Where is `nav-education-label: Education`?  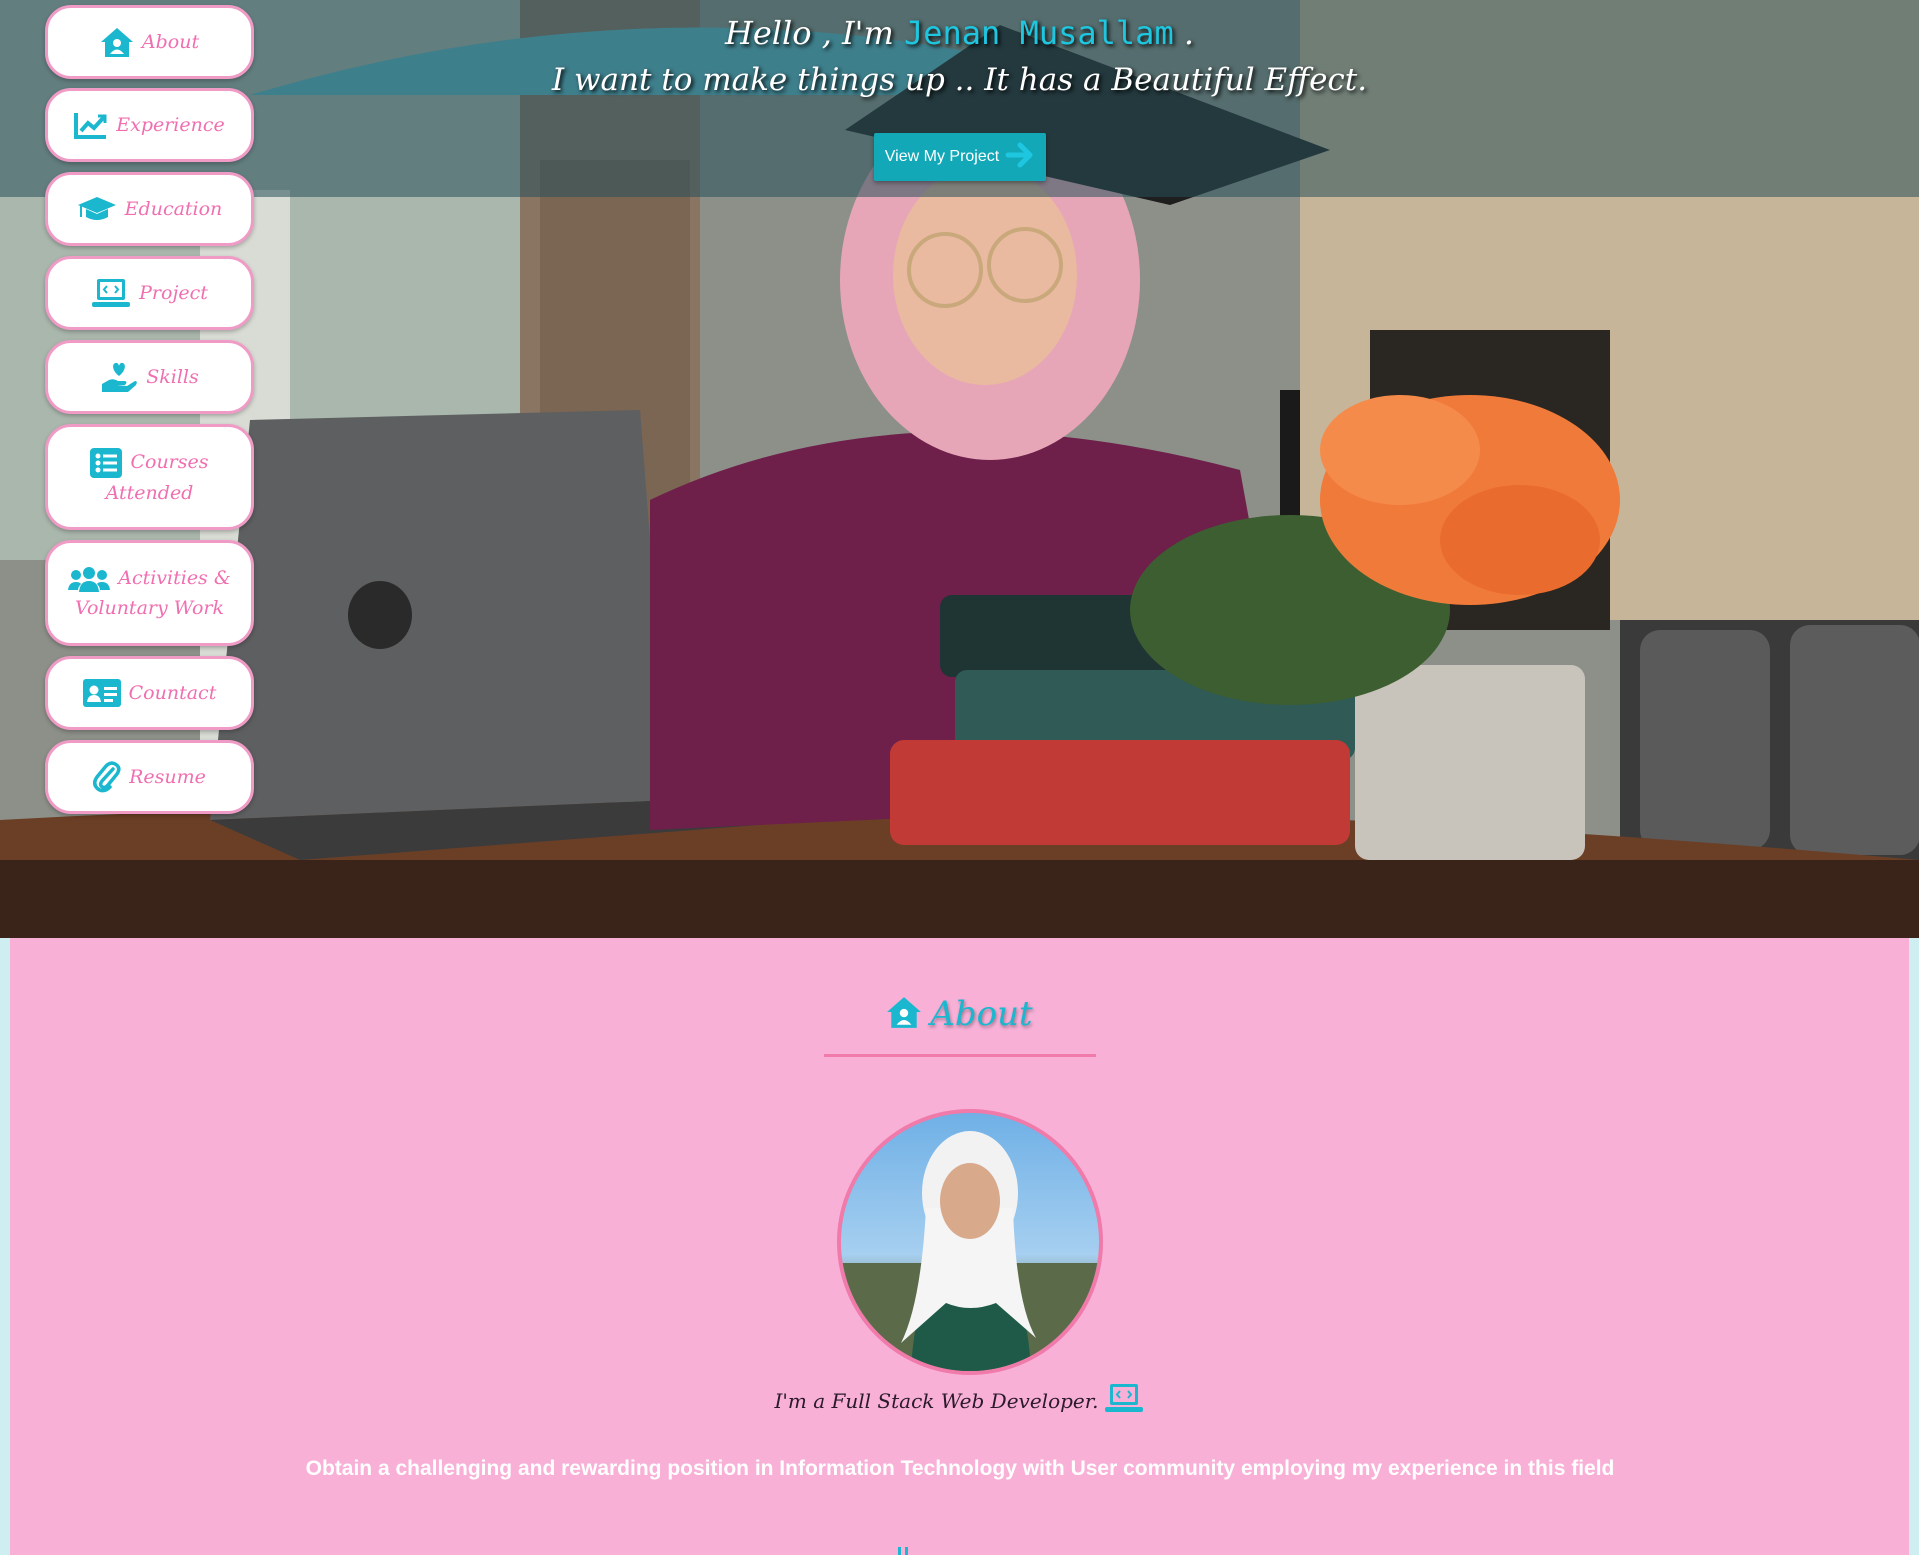
nav-education-label: Education is located at coordinates (173, 209).